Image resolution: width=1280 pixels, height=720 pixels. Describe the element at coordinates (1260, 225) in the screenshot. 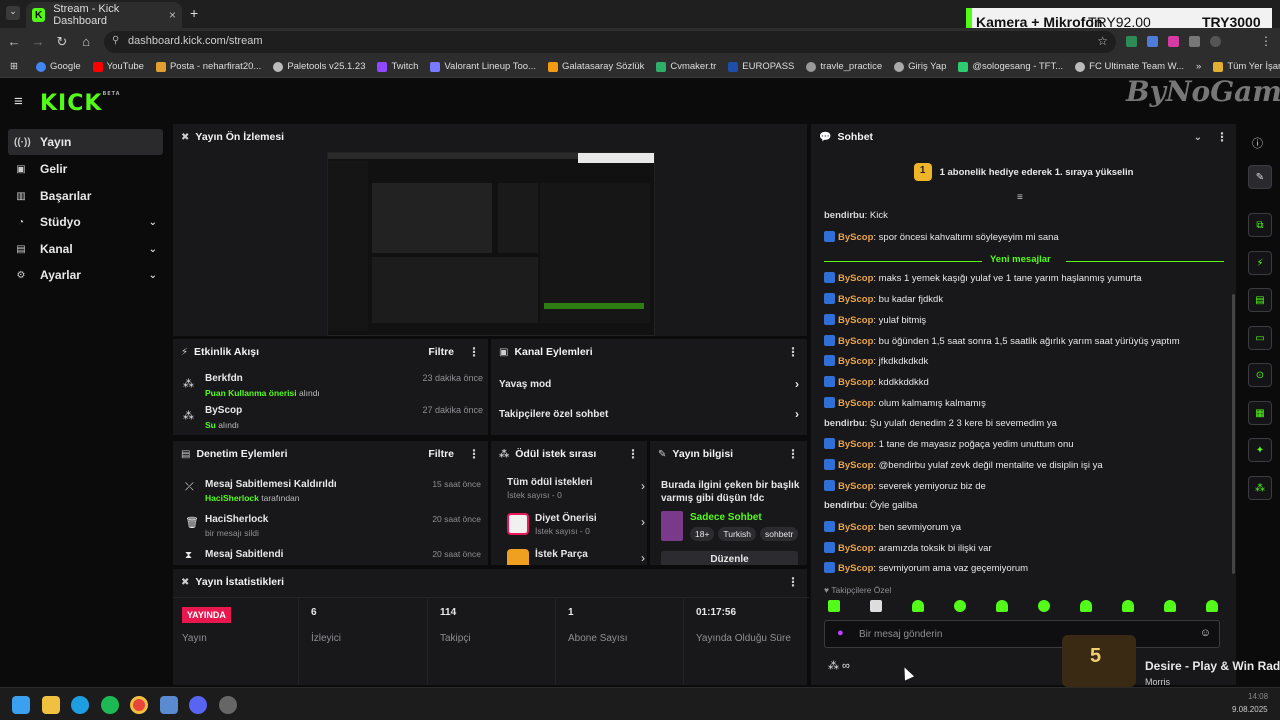

I see `clip-icon: ⧉` at that location.